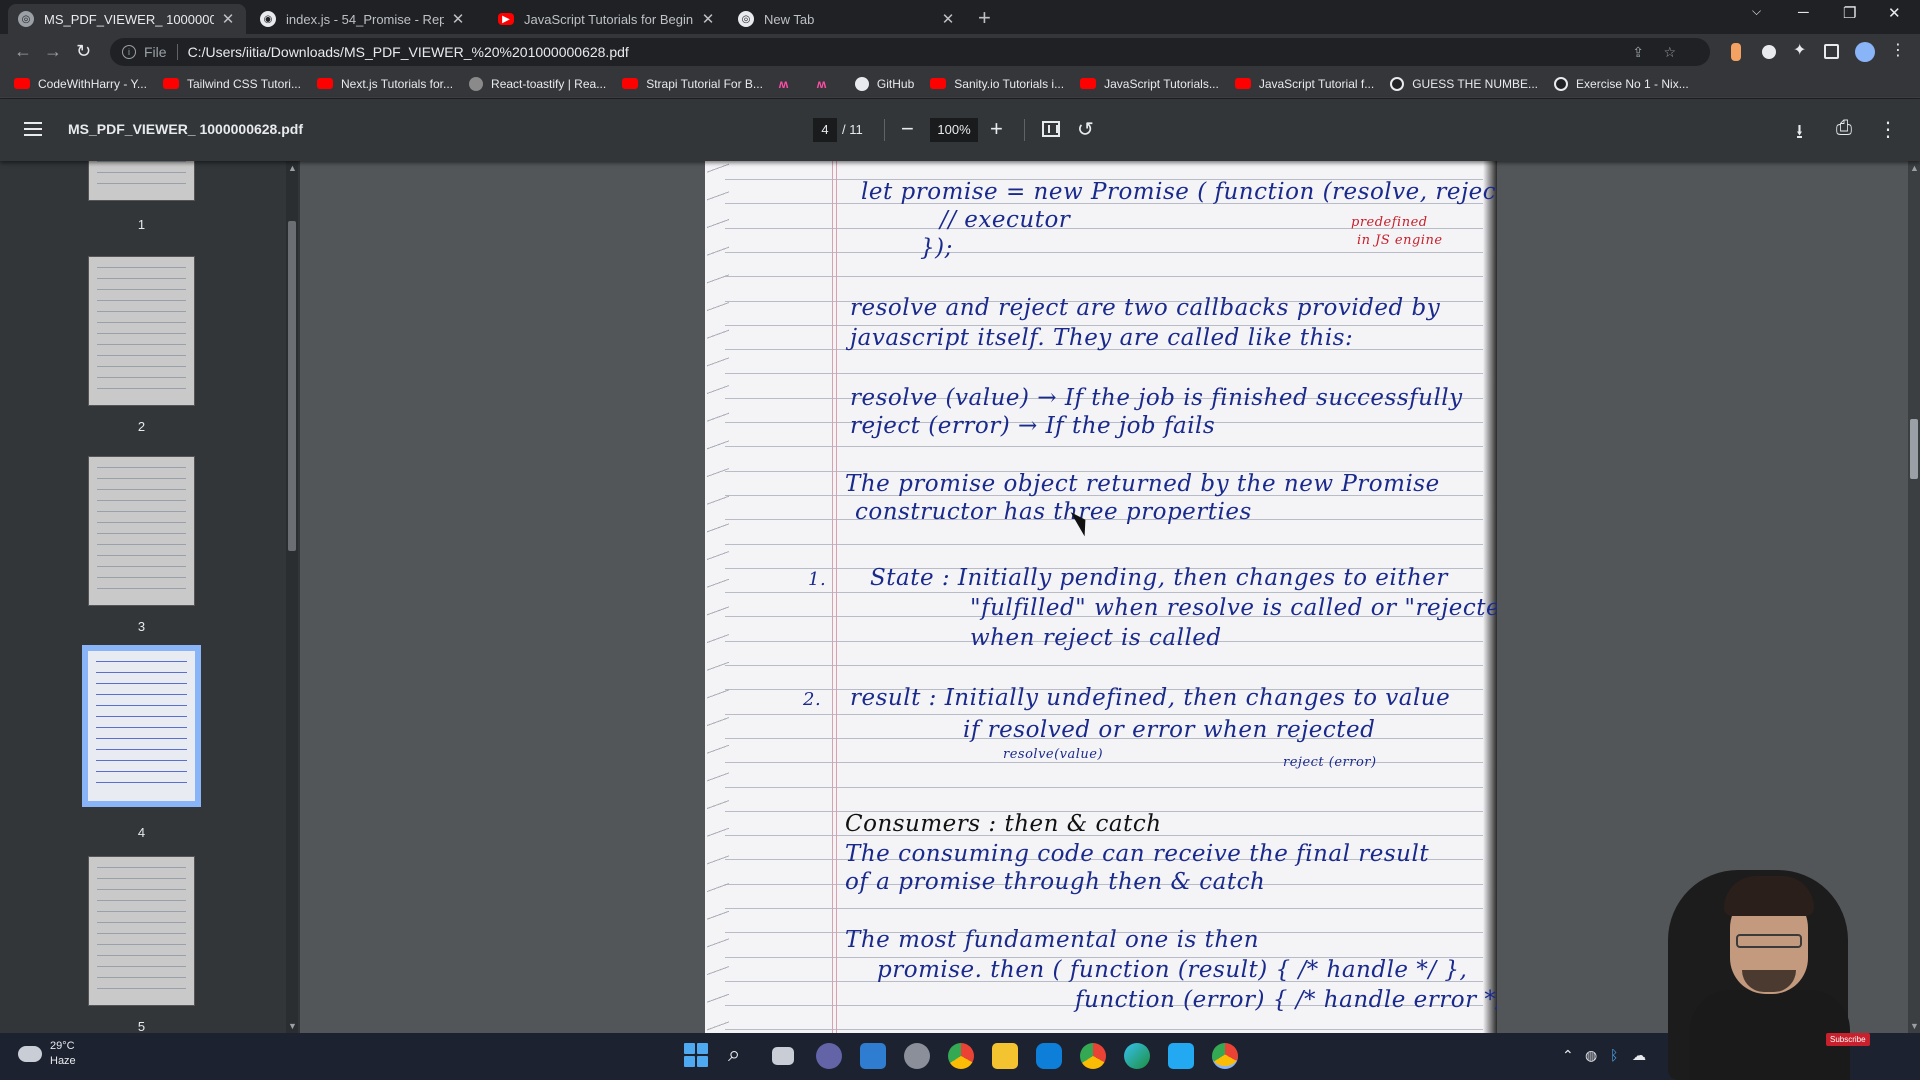 The width and height of the screenshot is (1920, 1080). What do you see at coordinates (1865, 52) in the screenshot?
I see `avatar` at bounding box center [1865, 52].